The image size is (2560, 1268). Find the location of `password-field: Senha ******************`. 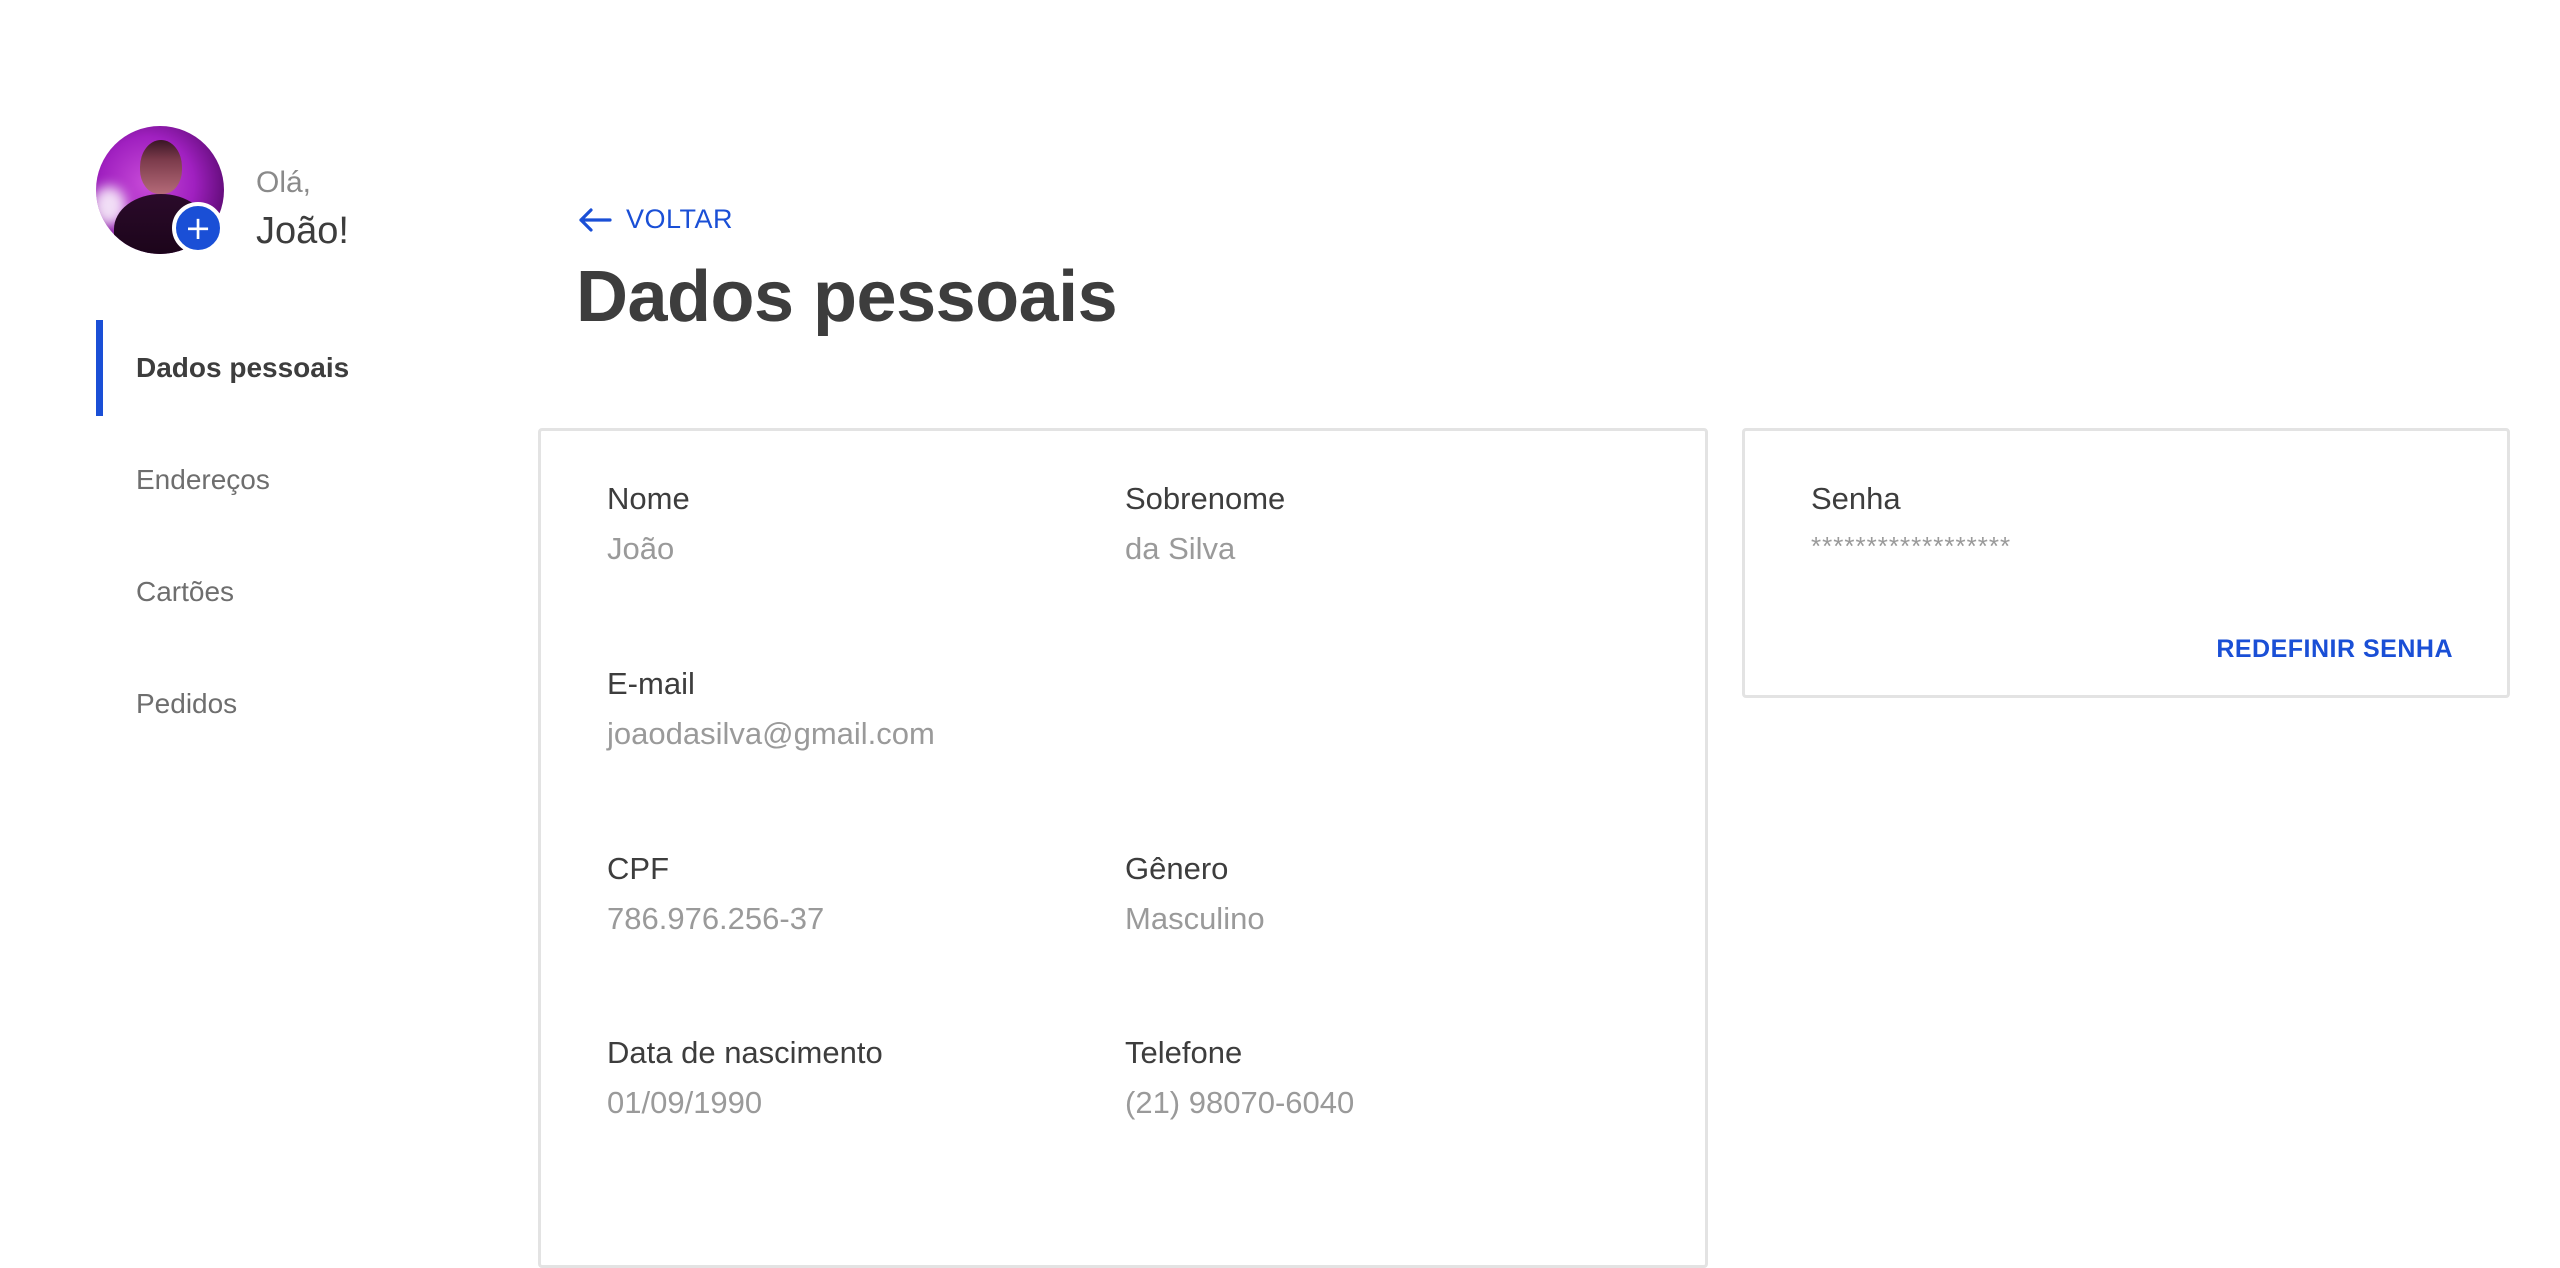

password-field: Senha ****************** is located at coordinates (1911, 521).